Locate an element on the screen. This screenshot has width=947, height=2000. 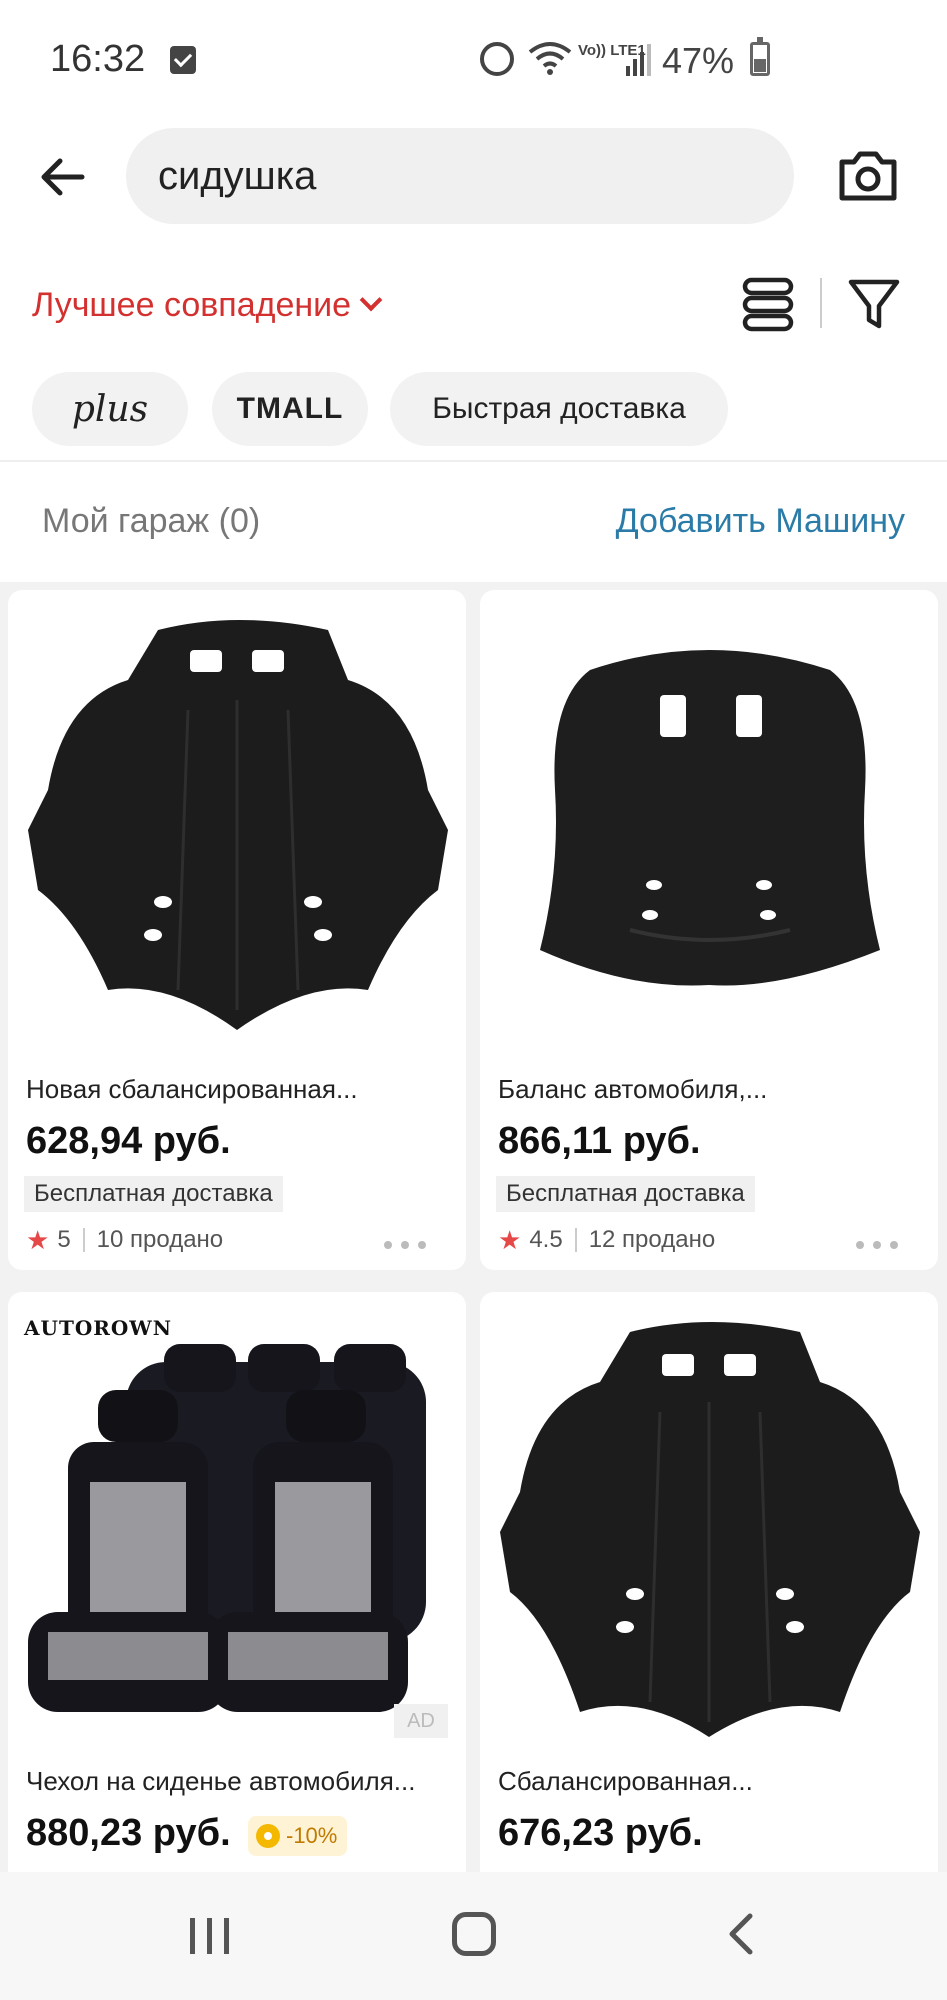
wifi-icon is located at coordinates (550, 58).